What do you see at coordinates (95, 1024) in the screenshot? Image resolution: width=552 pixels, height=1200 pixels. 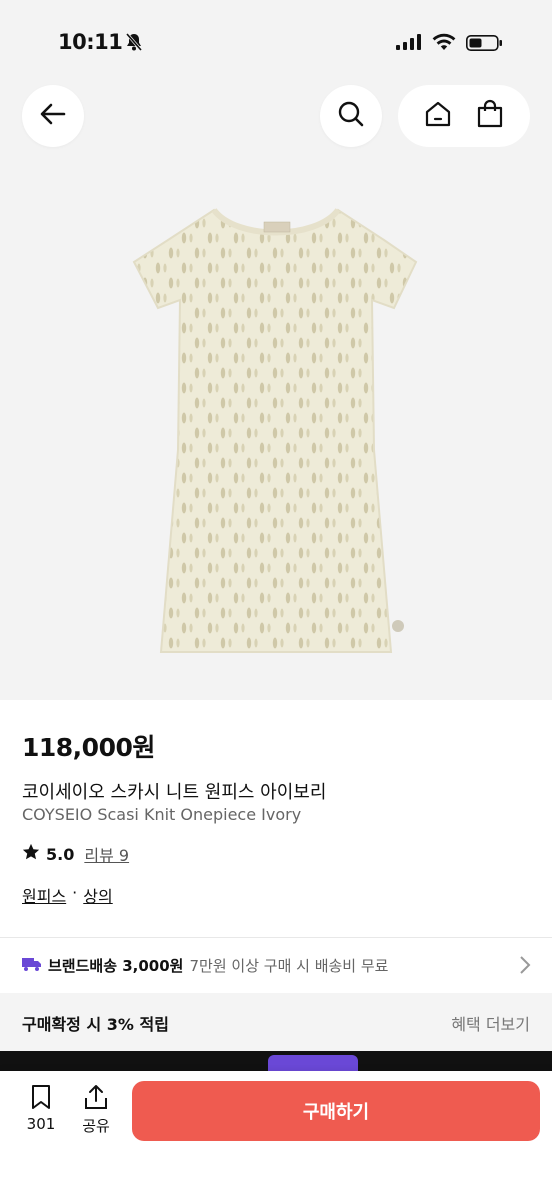 I see `benefit-points: 구매확정 시 3% 적립` at bounding box center [95, 1024].